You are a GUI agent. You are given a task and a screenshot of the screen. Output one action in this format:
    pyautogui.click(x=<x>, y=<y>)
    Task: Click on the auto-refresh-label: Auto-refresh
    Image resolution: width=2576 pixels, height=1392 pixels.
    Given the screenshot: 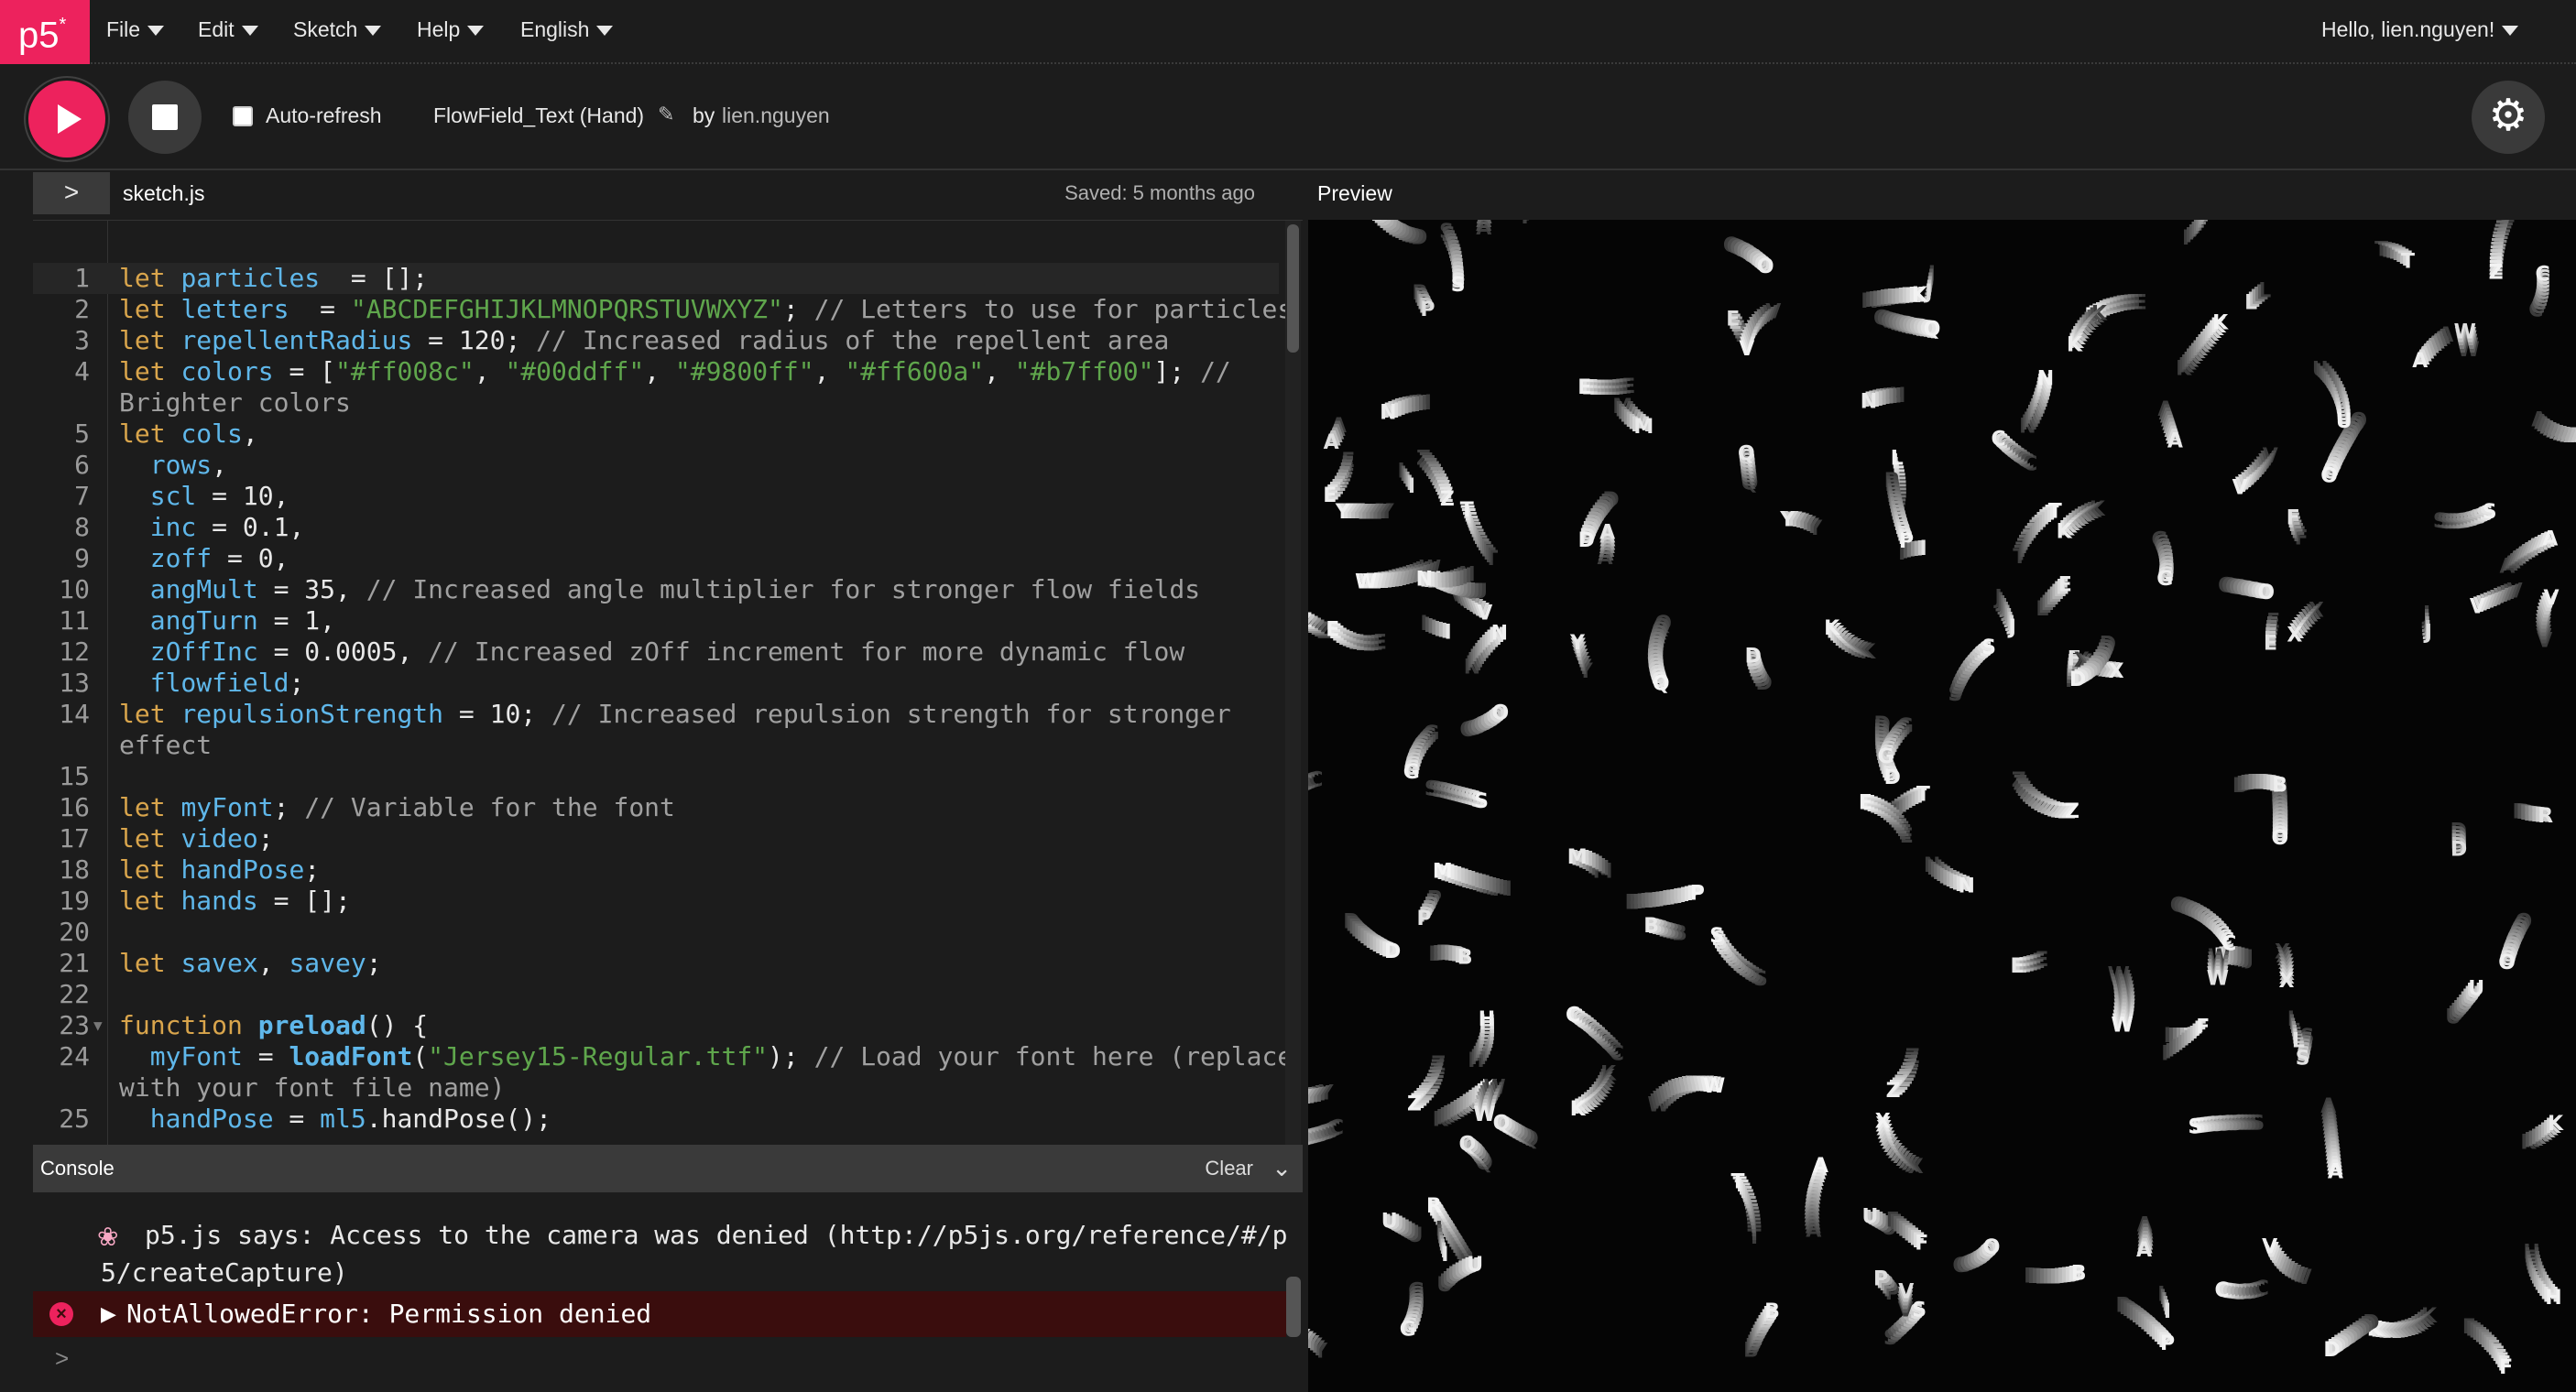 What is the action you would take?
    pyautogui.click(x=324, y=115)
    